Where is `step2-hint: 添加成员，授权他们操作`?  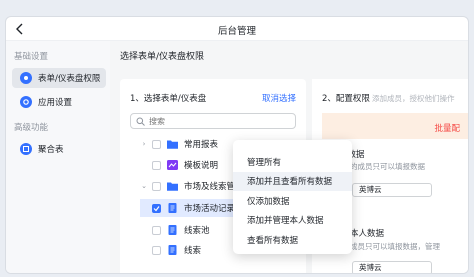
step2-hint: 添加成员，授权他们操作 is located at coordinates (413, 98).